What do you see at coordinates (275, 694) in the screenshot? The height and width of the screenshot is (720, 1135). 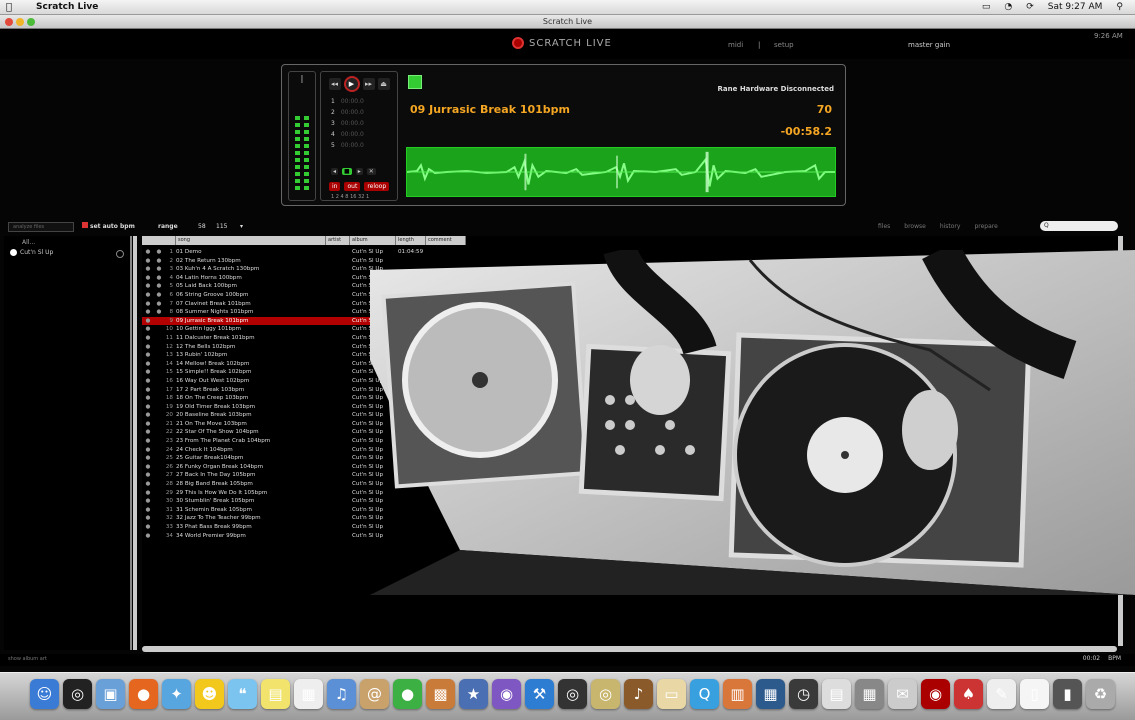 I see `stickies-icon: ▤` at bounding box center [275, 694].